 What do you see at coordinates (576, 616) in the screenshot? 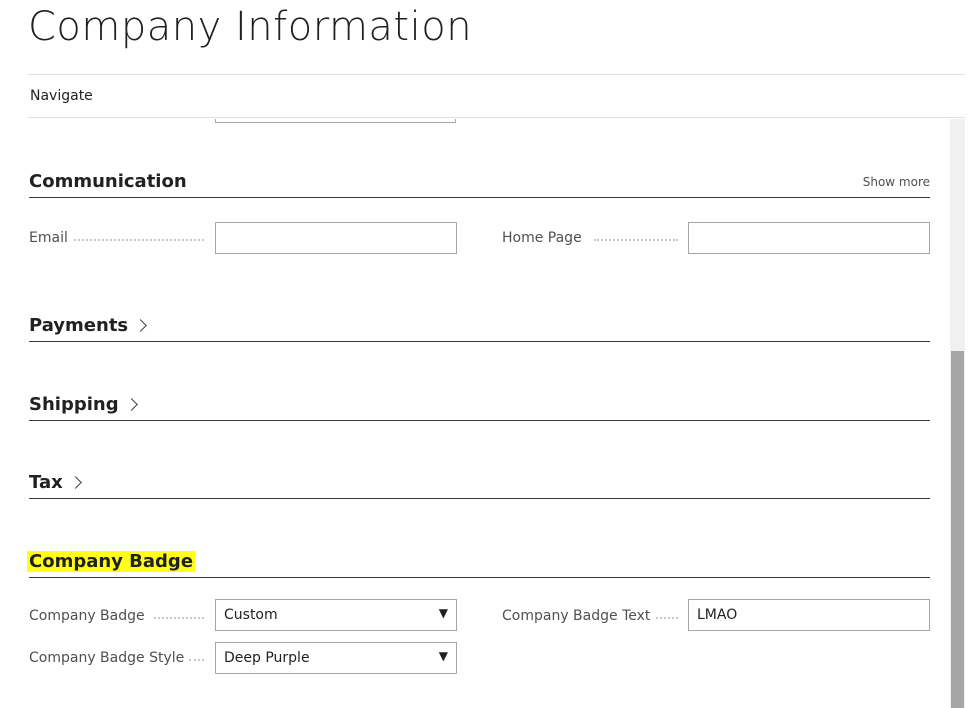
I see `company-badge-text-label: Company Badge Text` at bounding box center [576, 616].